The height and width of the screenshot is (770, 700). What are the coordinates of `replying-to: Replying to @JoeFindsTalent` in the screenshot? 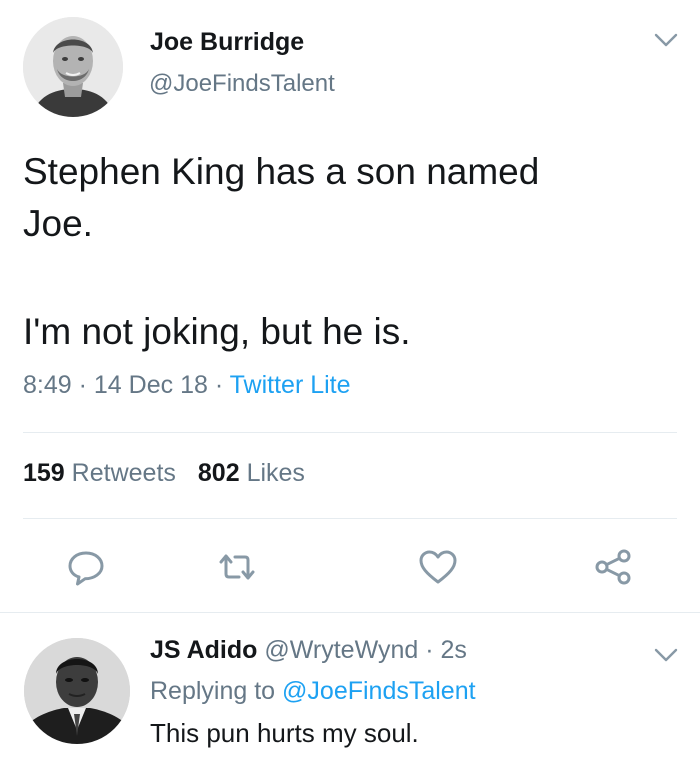 It's located at (313, 691).